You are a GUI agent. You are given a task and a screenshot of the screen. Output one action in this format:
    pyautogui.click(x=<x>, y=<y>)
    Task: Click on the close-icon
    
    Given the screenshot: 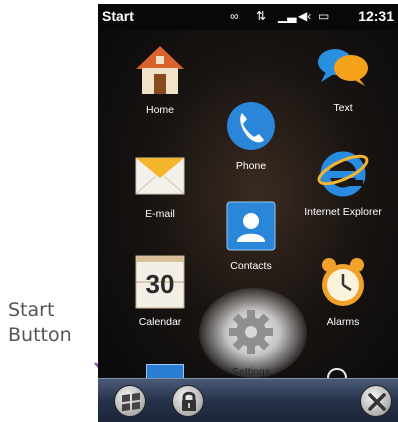 What is the action you would take?
    pyautogui.click(x=377, y=402)
    